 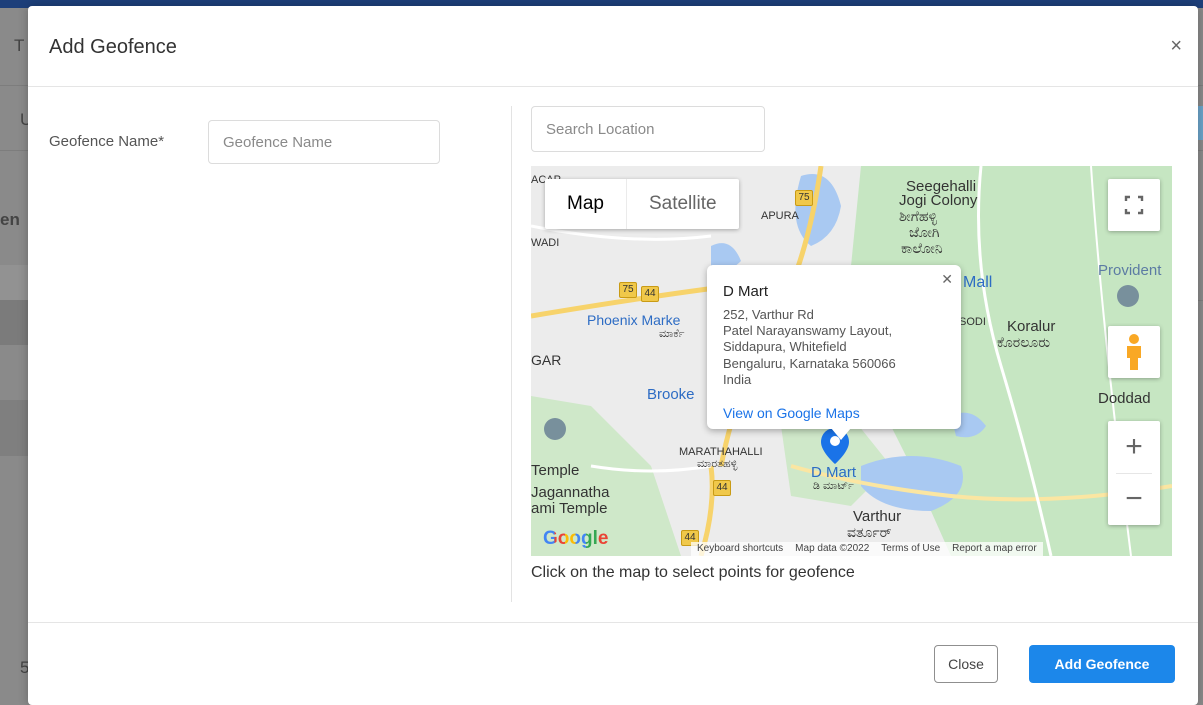 What do you see at coordinates (324, 142) in the screenshot?
I see `geofence-name-input` at bounding box center [324, 142].